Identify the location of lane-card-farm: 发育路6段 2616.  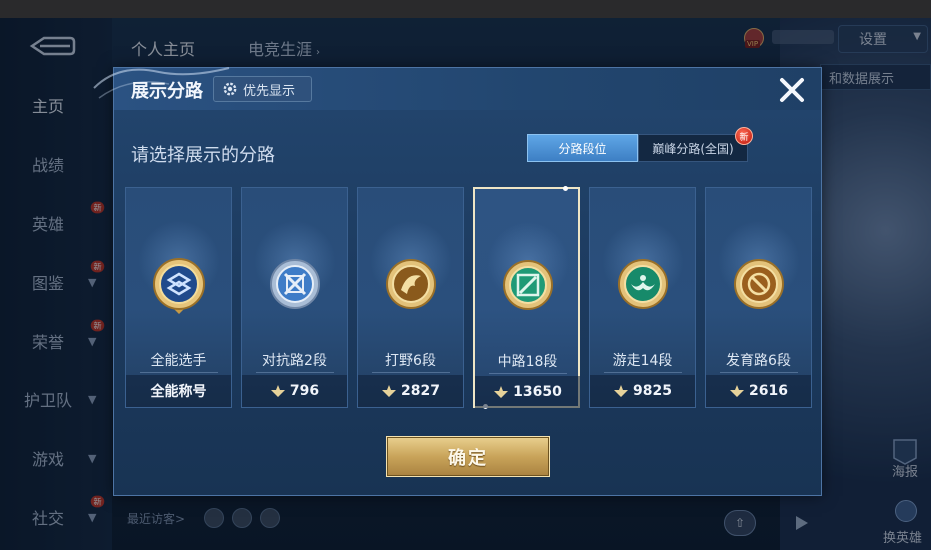
(758, 297).